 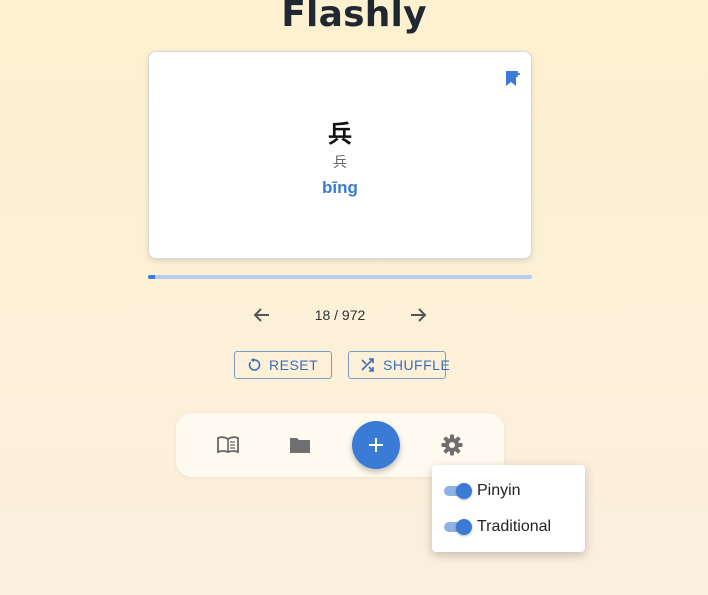 What do you see at coordinates (513, 79) in the screenshot?
I see `bookmark-add-icon` at bounding box center [513, 79].